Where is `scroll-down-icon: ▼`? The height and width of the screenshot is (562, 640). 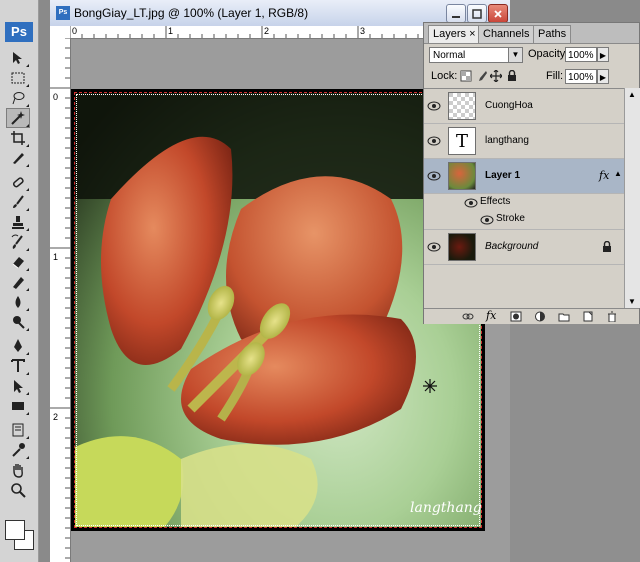 scroll-down-icon: ▼ is located at coordinates (632, 301).